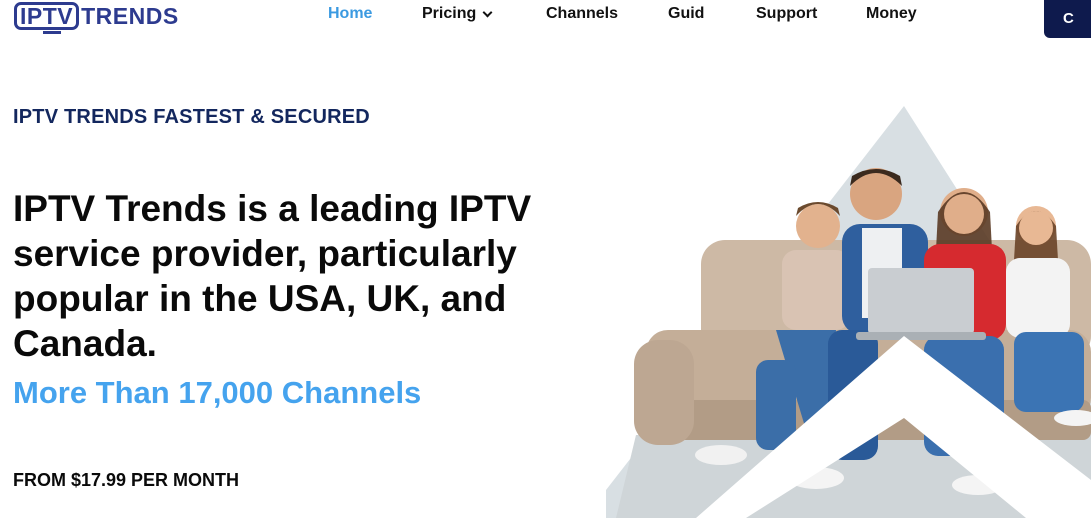  Describe the element at coordinates (217, 392) in the screenshot. I see `channel-count: More Than 17,000 Channels` at that location.